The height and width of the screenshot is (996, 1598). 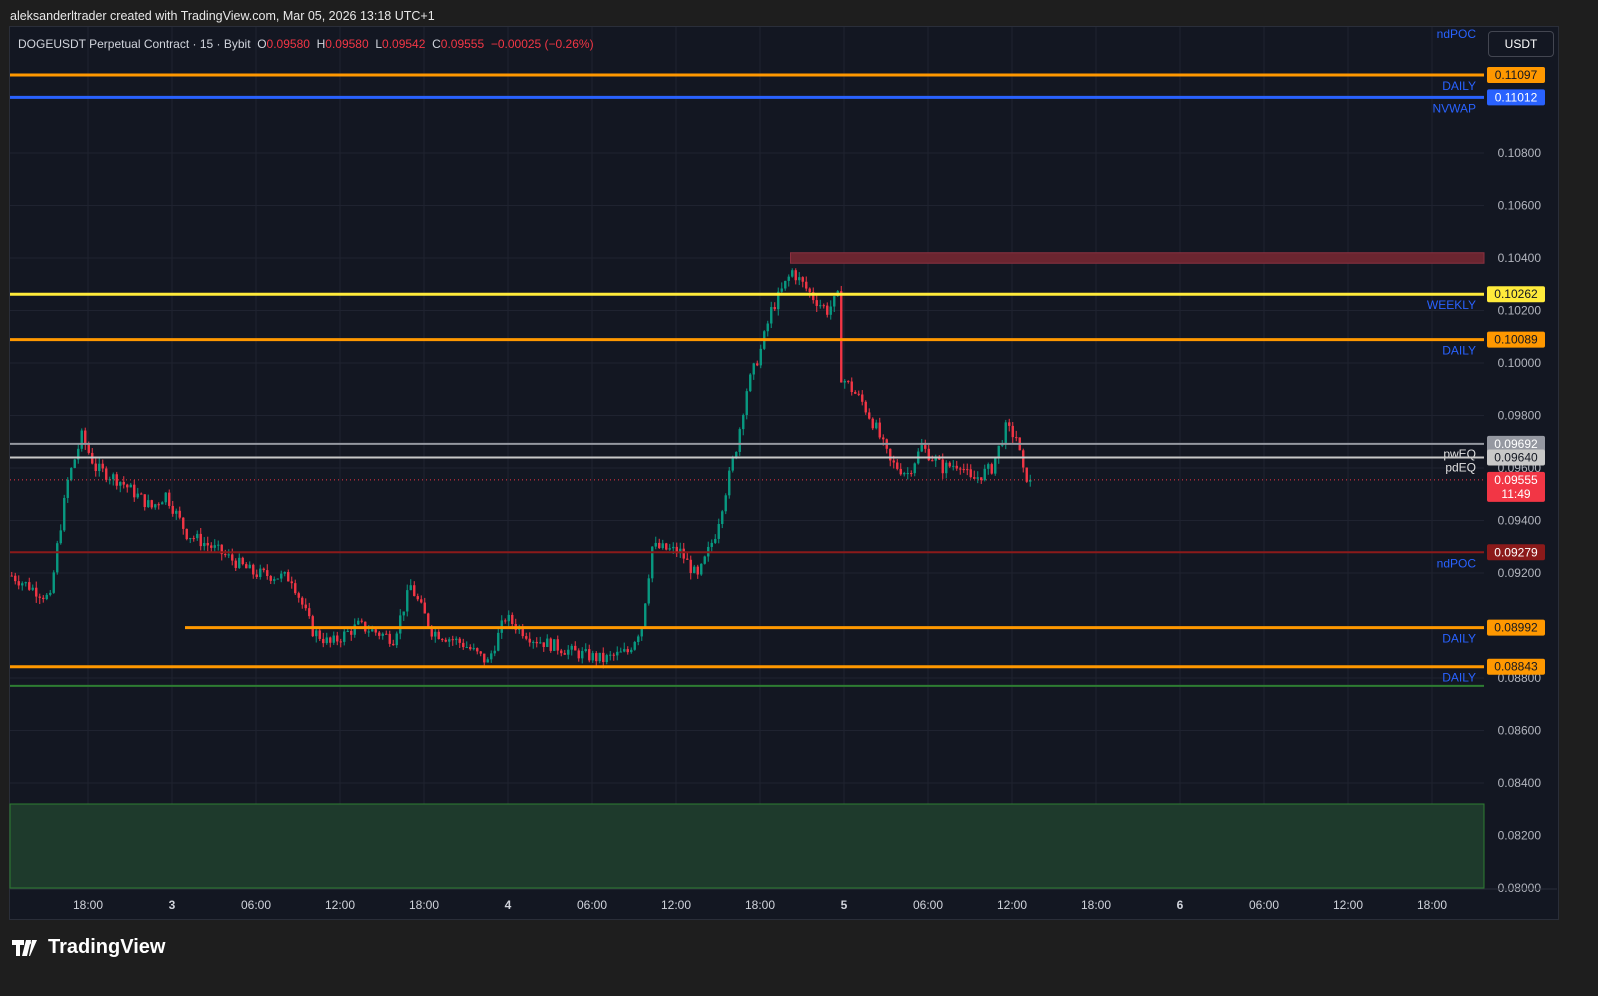 What do you see at coordinates (1516, 628) in the screenshot?
I see `level-price-label: 0.08992` at bounding box center [1516, 628].